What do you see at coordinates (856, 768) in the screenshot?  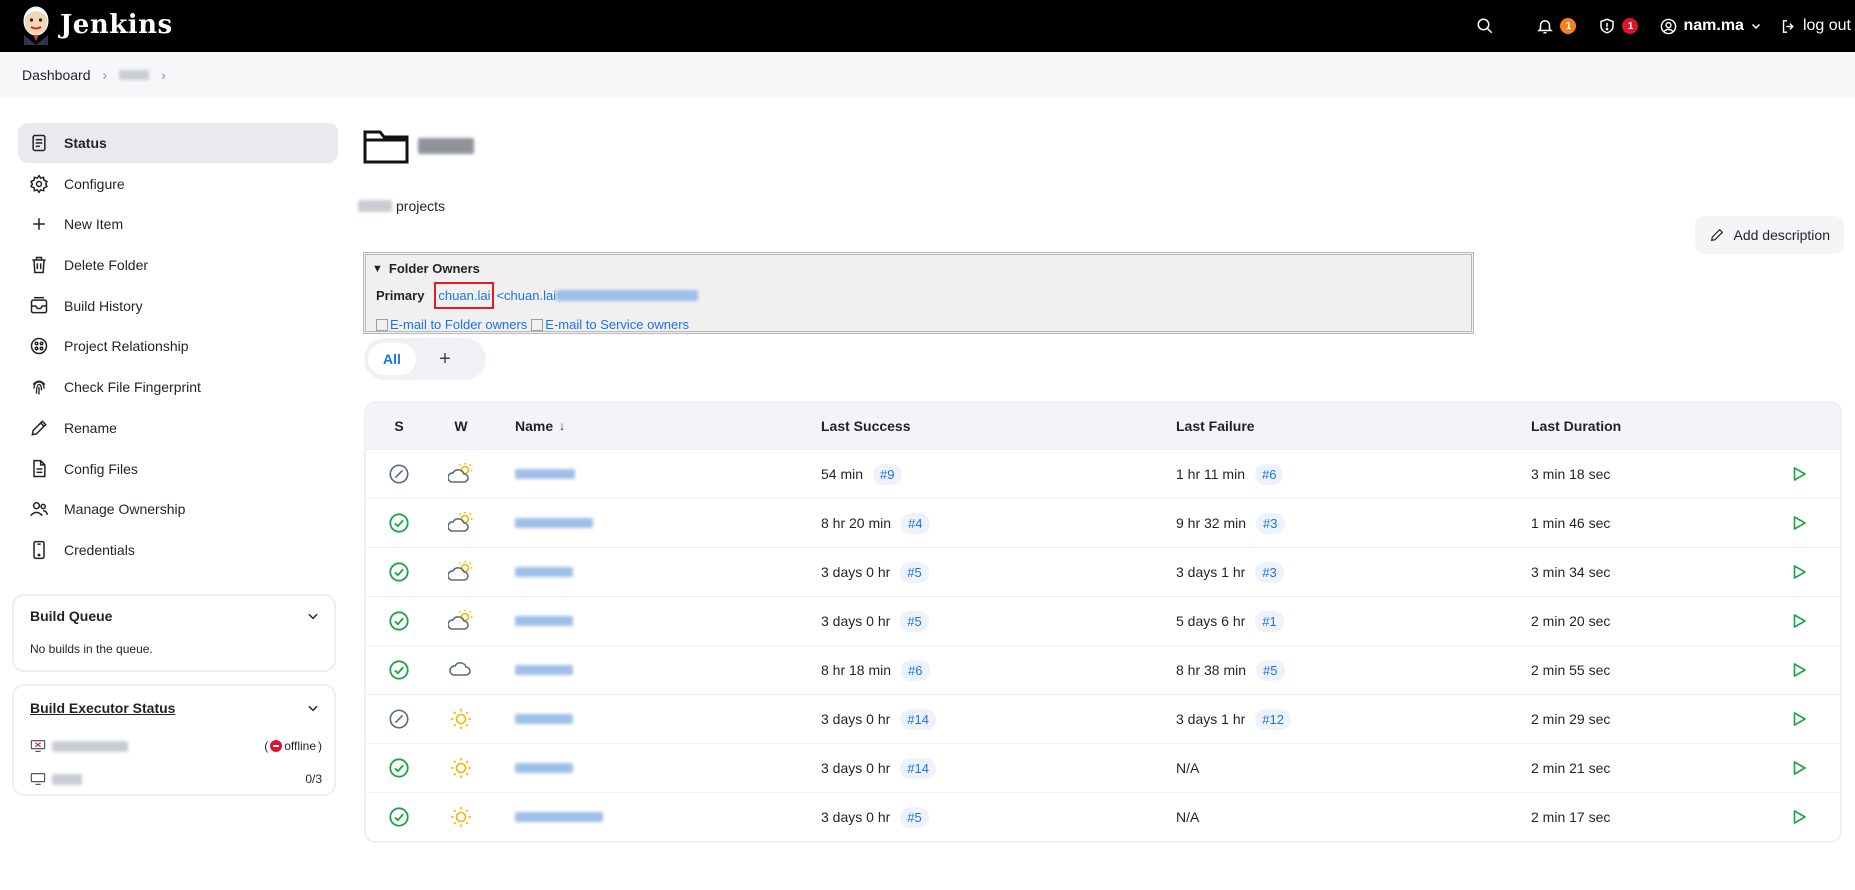 I see `last-success-time: 3 days 0 hr` at bounding box center [856, 768].